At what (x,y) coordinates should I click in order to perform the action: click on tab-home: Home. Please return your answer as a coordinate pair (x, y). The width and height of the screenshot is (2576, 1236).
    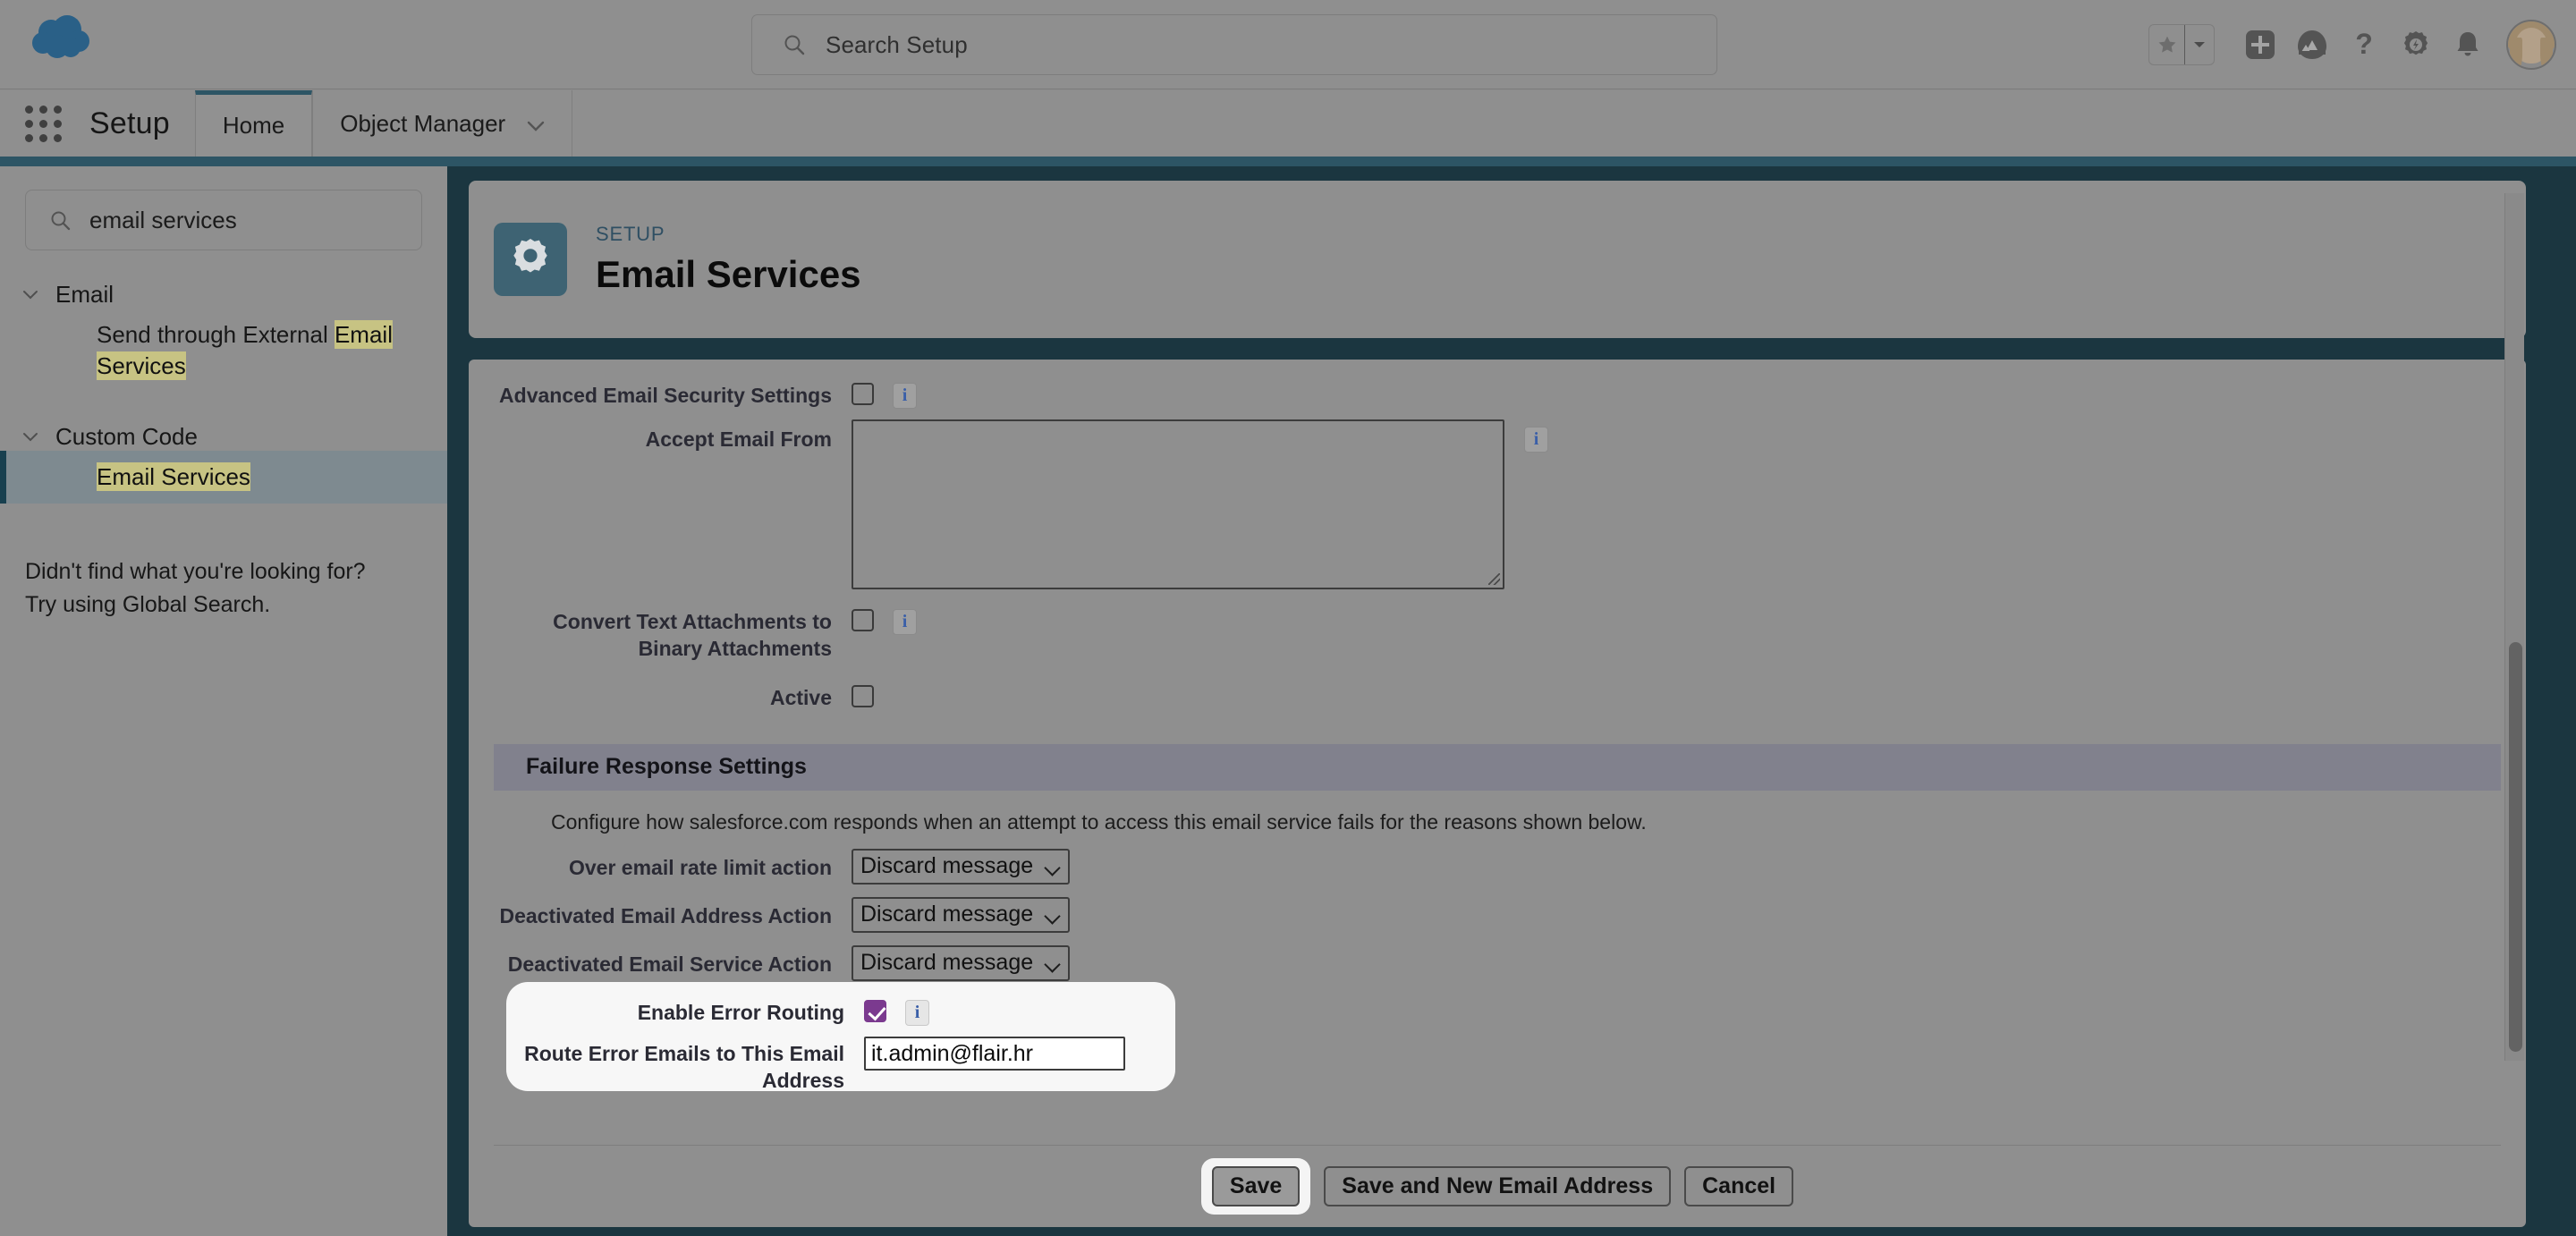
    Looking at the image, I should click on (253, 123).